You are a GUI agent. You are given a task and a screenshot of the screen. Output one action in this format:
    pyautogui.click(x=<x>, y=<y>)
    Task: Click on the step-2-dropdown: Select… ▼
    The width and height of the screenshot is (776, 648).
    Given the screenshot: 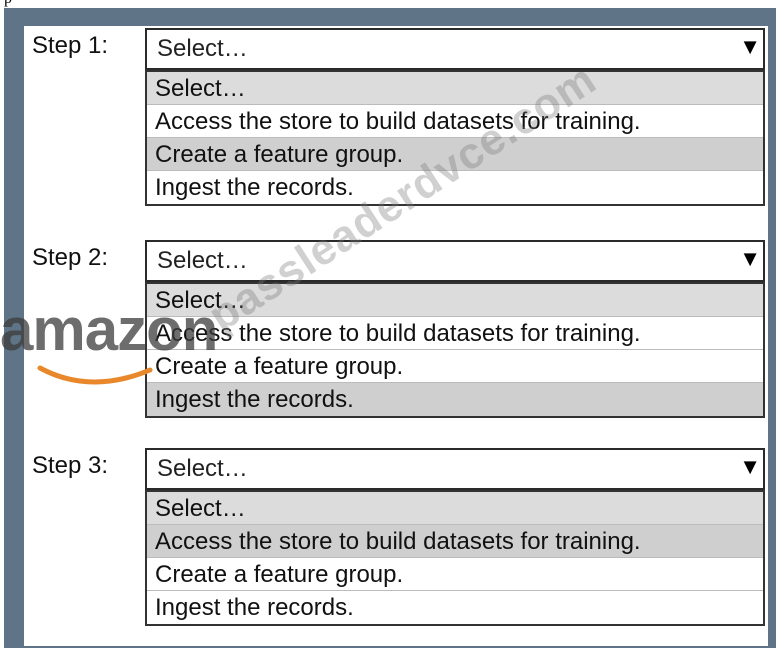 What is the action you would take?
    pyautogui.click(x=455, y=261)
    